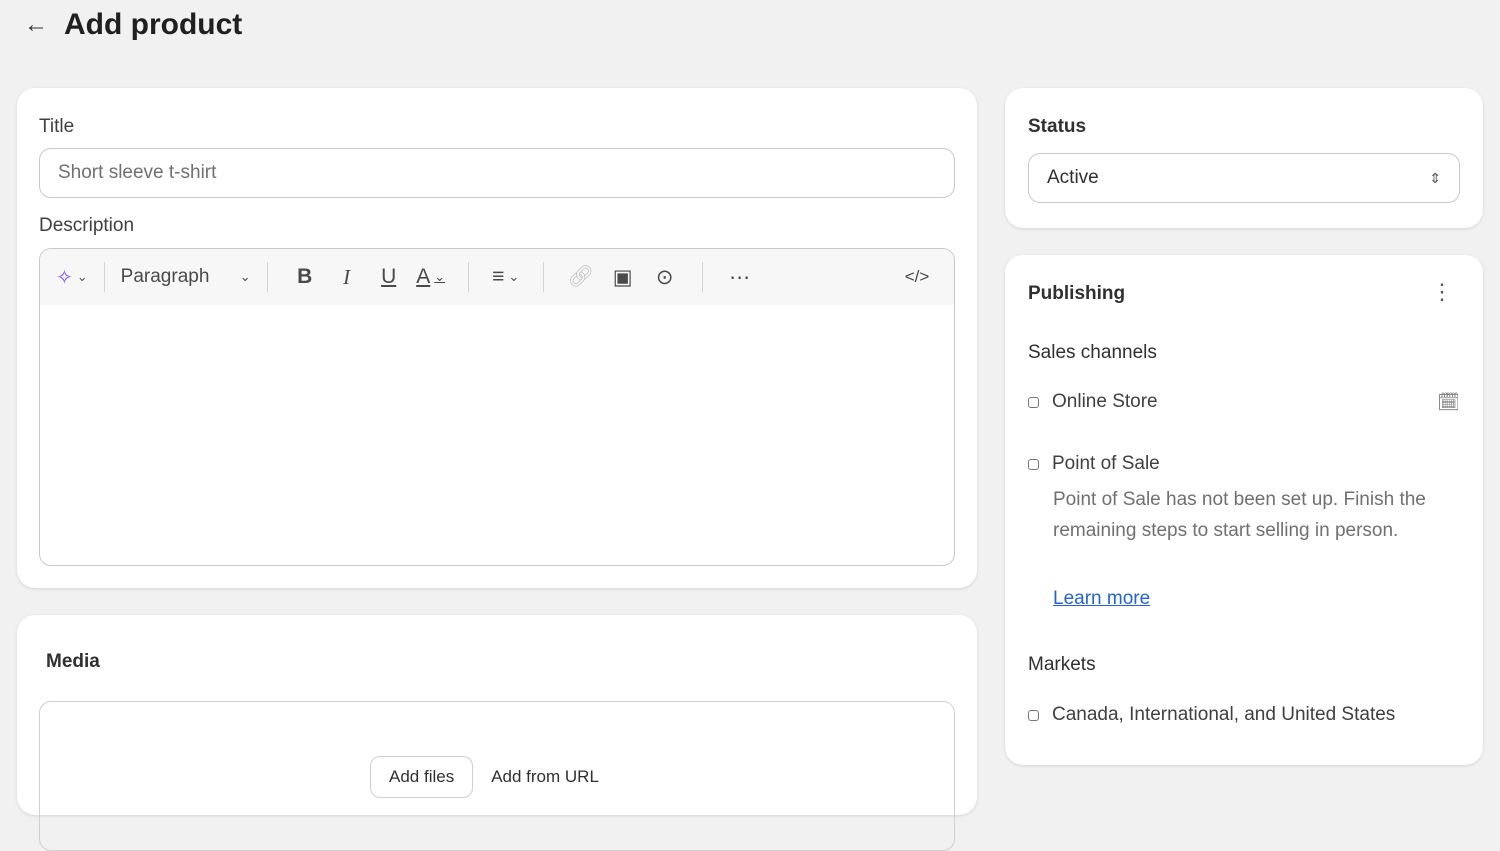  What do you see at coordinates (431, 277) in the screenshot?
I see `text-color-icon: A ⌄` at bounding box center [431, 277].